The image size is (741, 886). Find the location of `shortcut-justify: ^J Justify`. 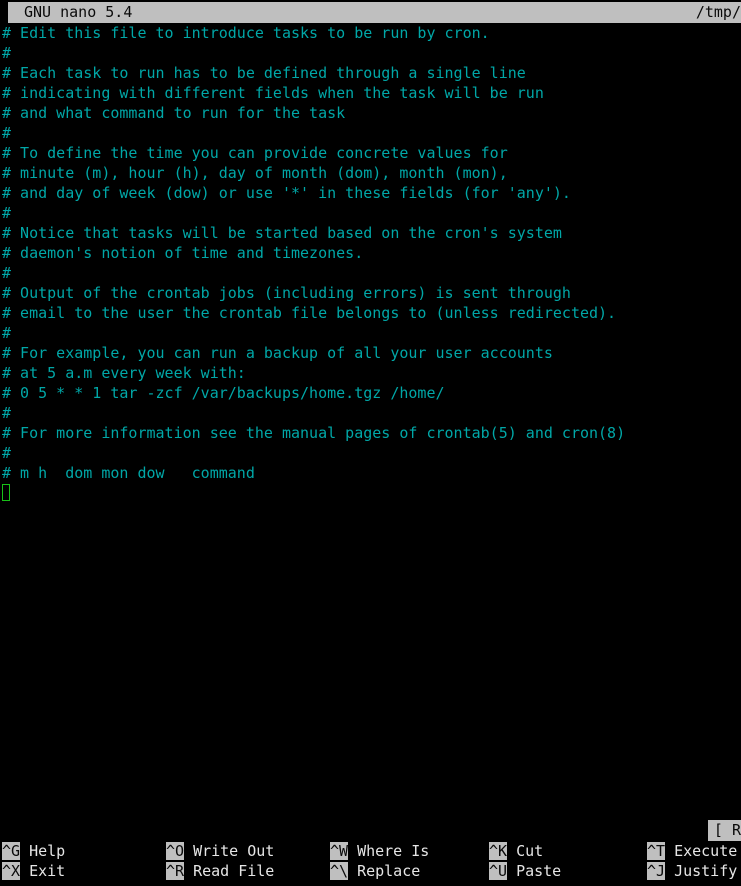

shortcut-justify: ^J Justify is located at coordinates (692, 871).